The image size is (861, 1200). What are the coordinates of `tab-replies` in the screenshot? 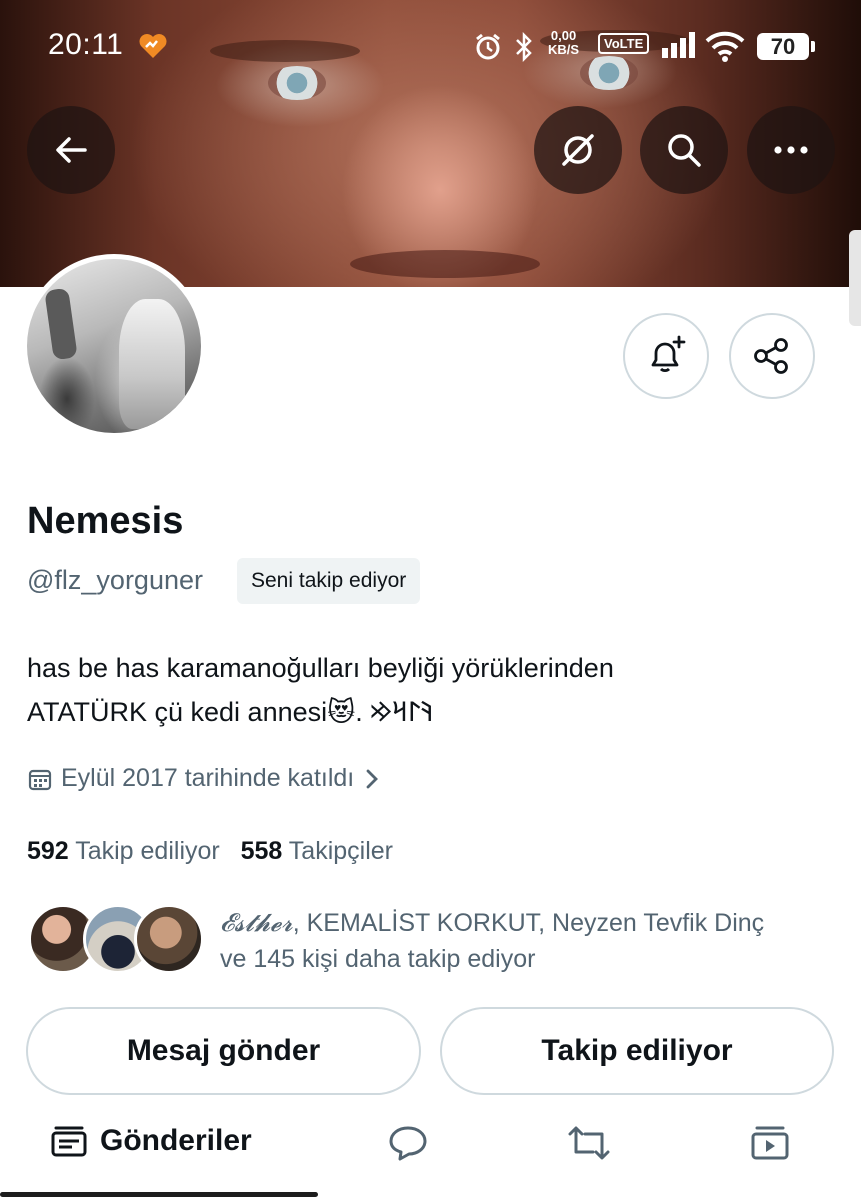 It's located at (408, 1143).